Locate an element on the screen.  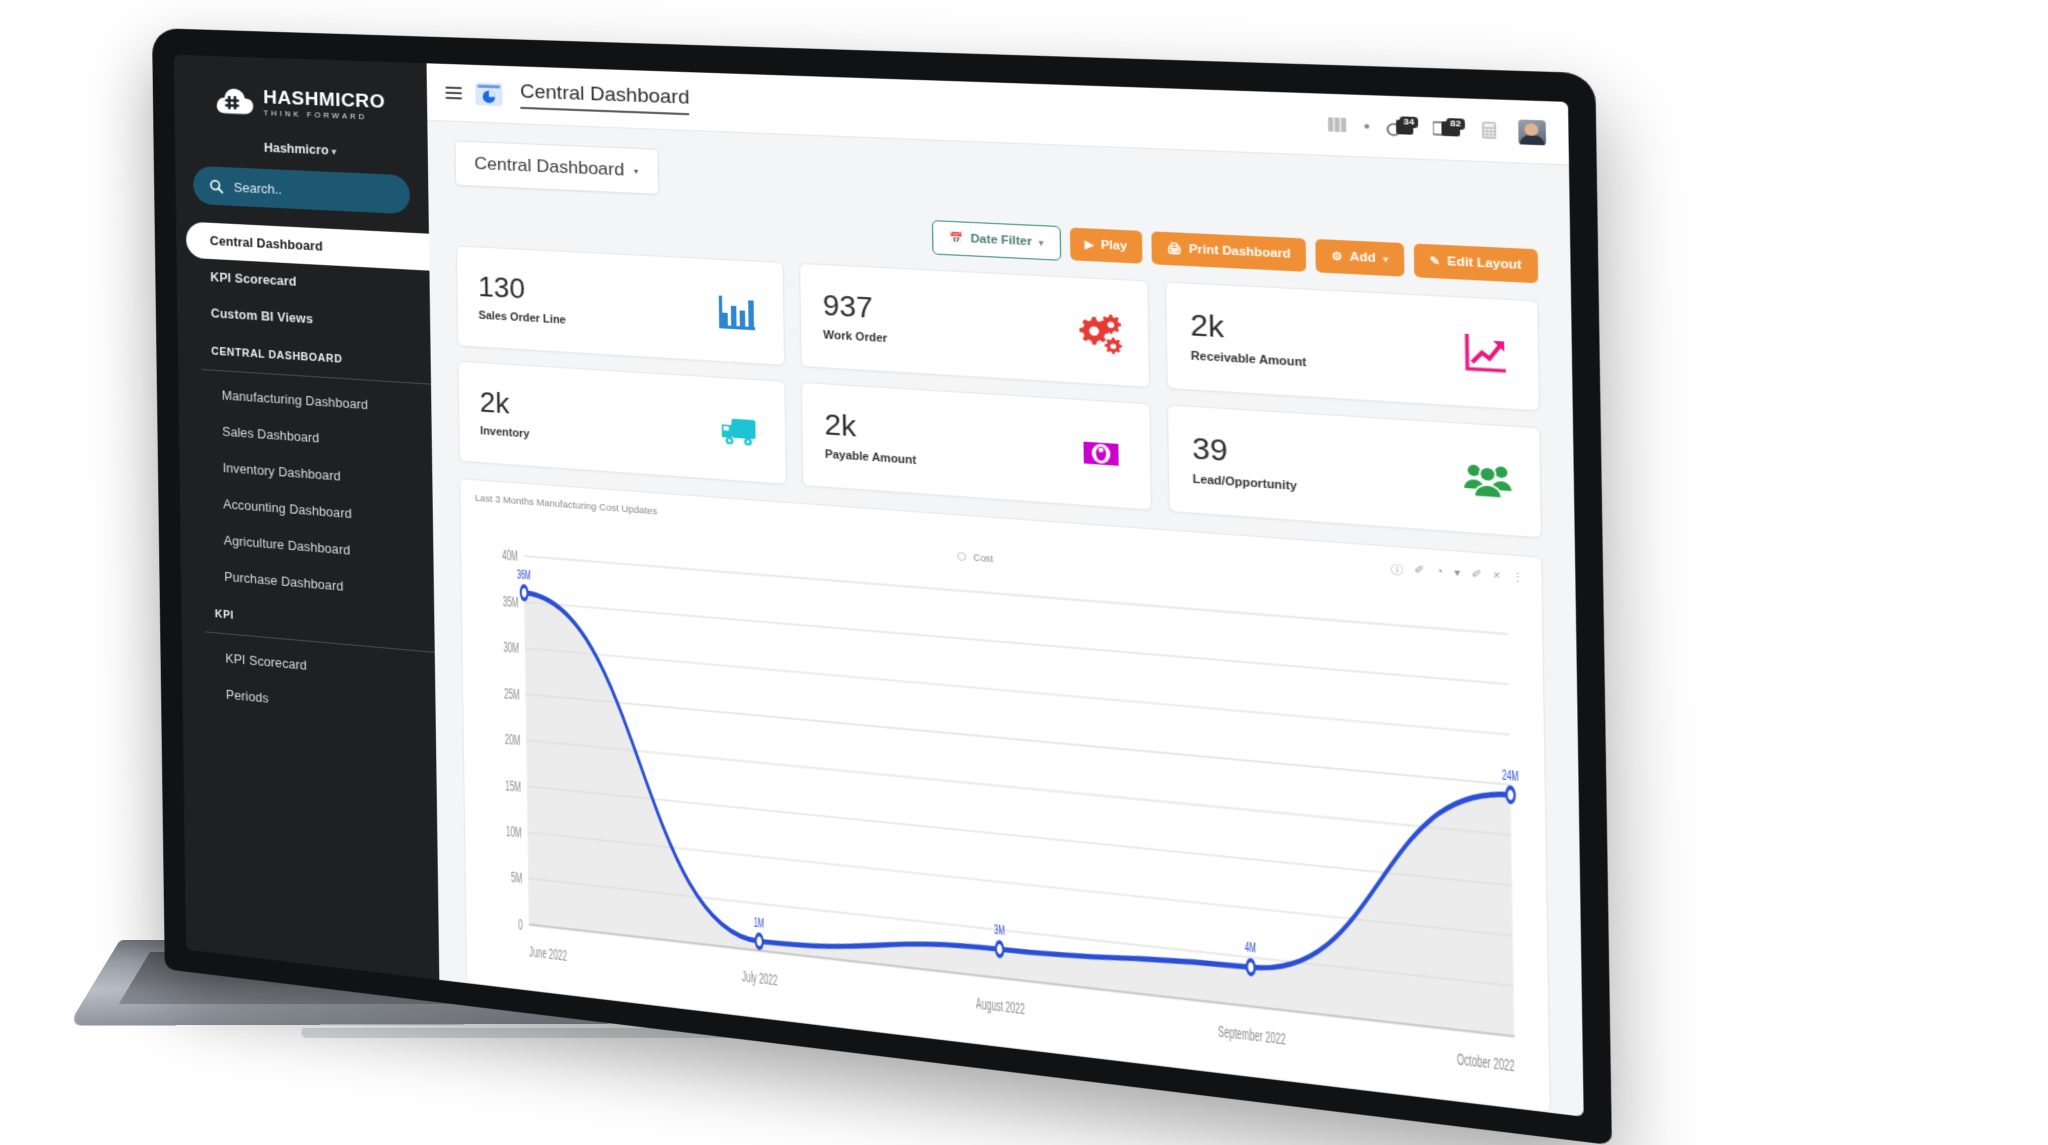
edit-layout-button: ✎ Edit Layout is located at coordinates (1476, 263).